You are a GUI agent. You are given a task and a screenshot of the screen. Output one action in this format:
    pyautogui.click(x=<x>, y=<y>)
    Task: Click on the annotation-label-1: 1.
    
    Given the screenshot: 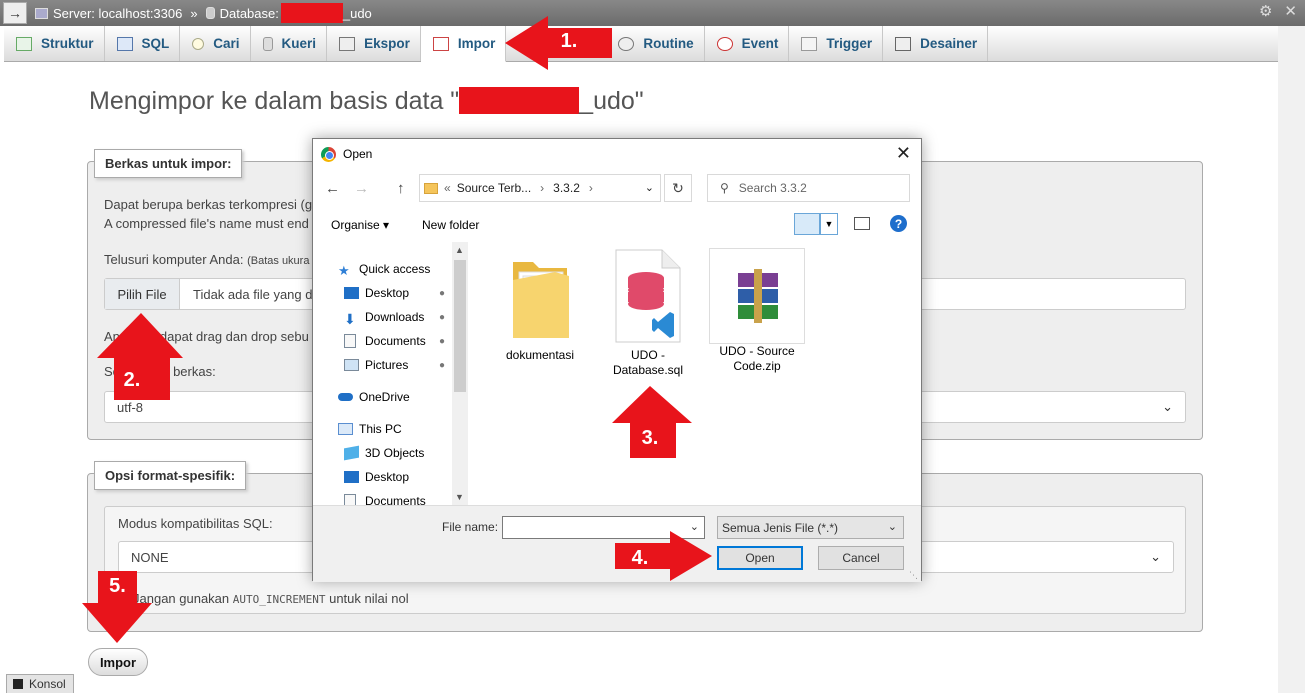 What is the action you would take?
    pyautogui.click(x=569, y=40)
    